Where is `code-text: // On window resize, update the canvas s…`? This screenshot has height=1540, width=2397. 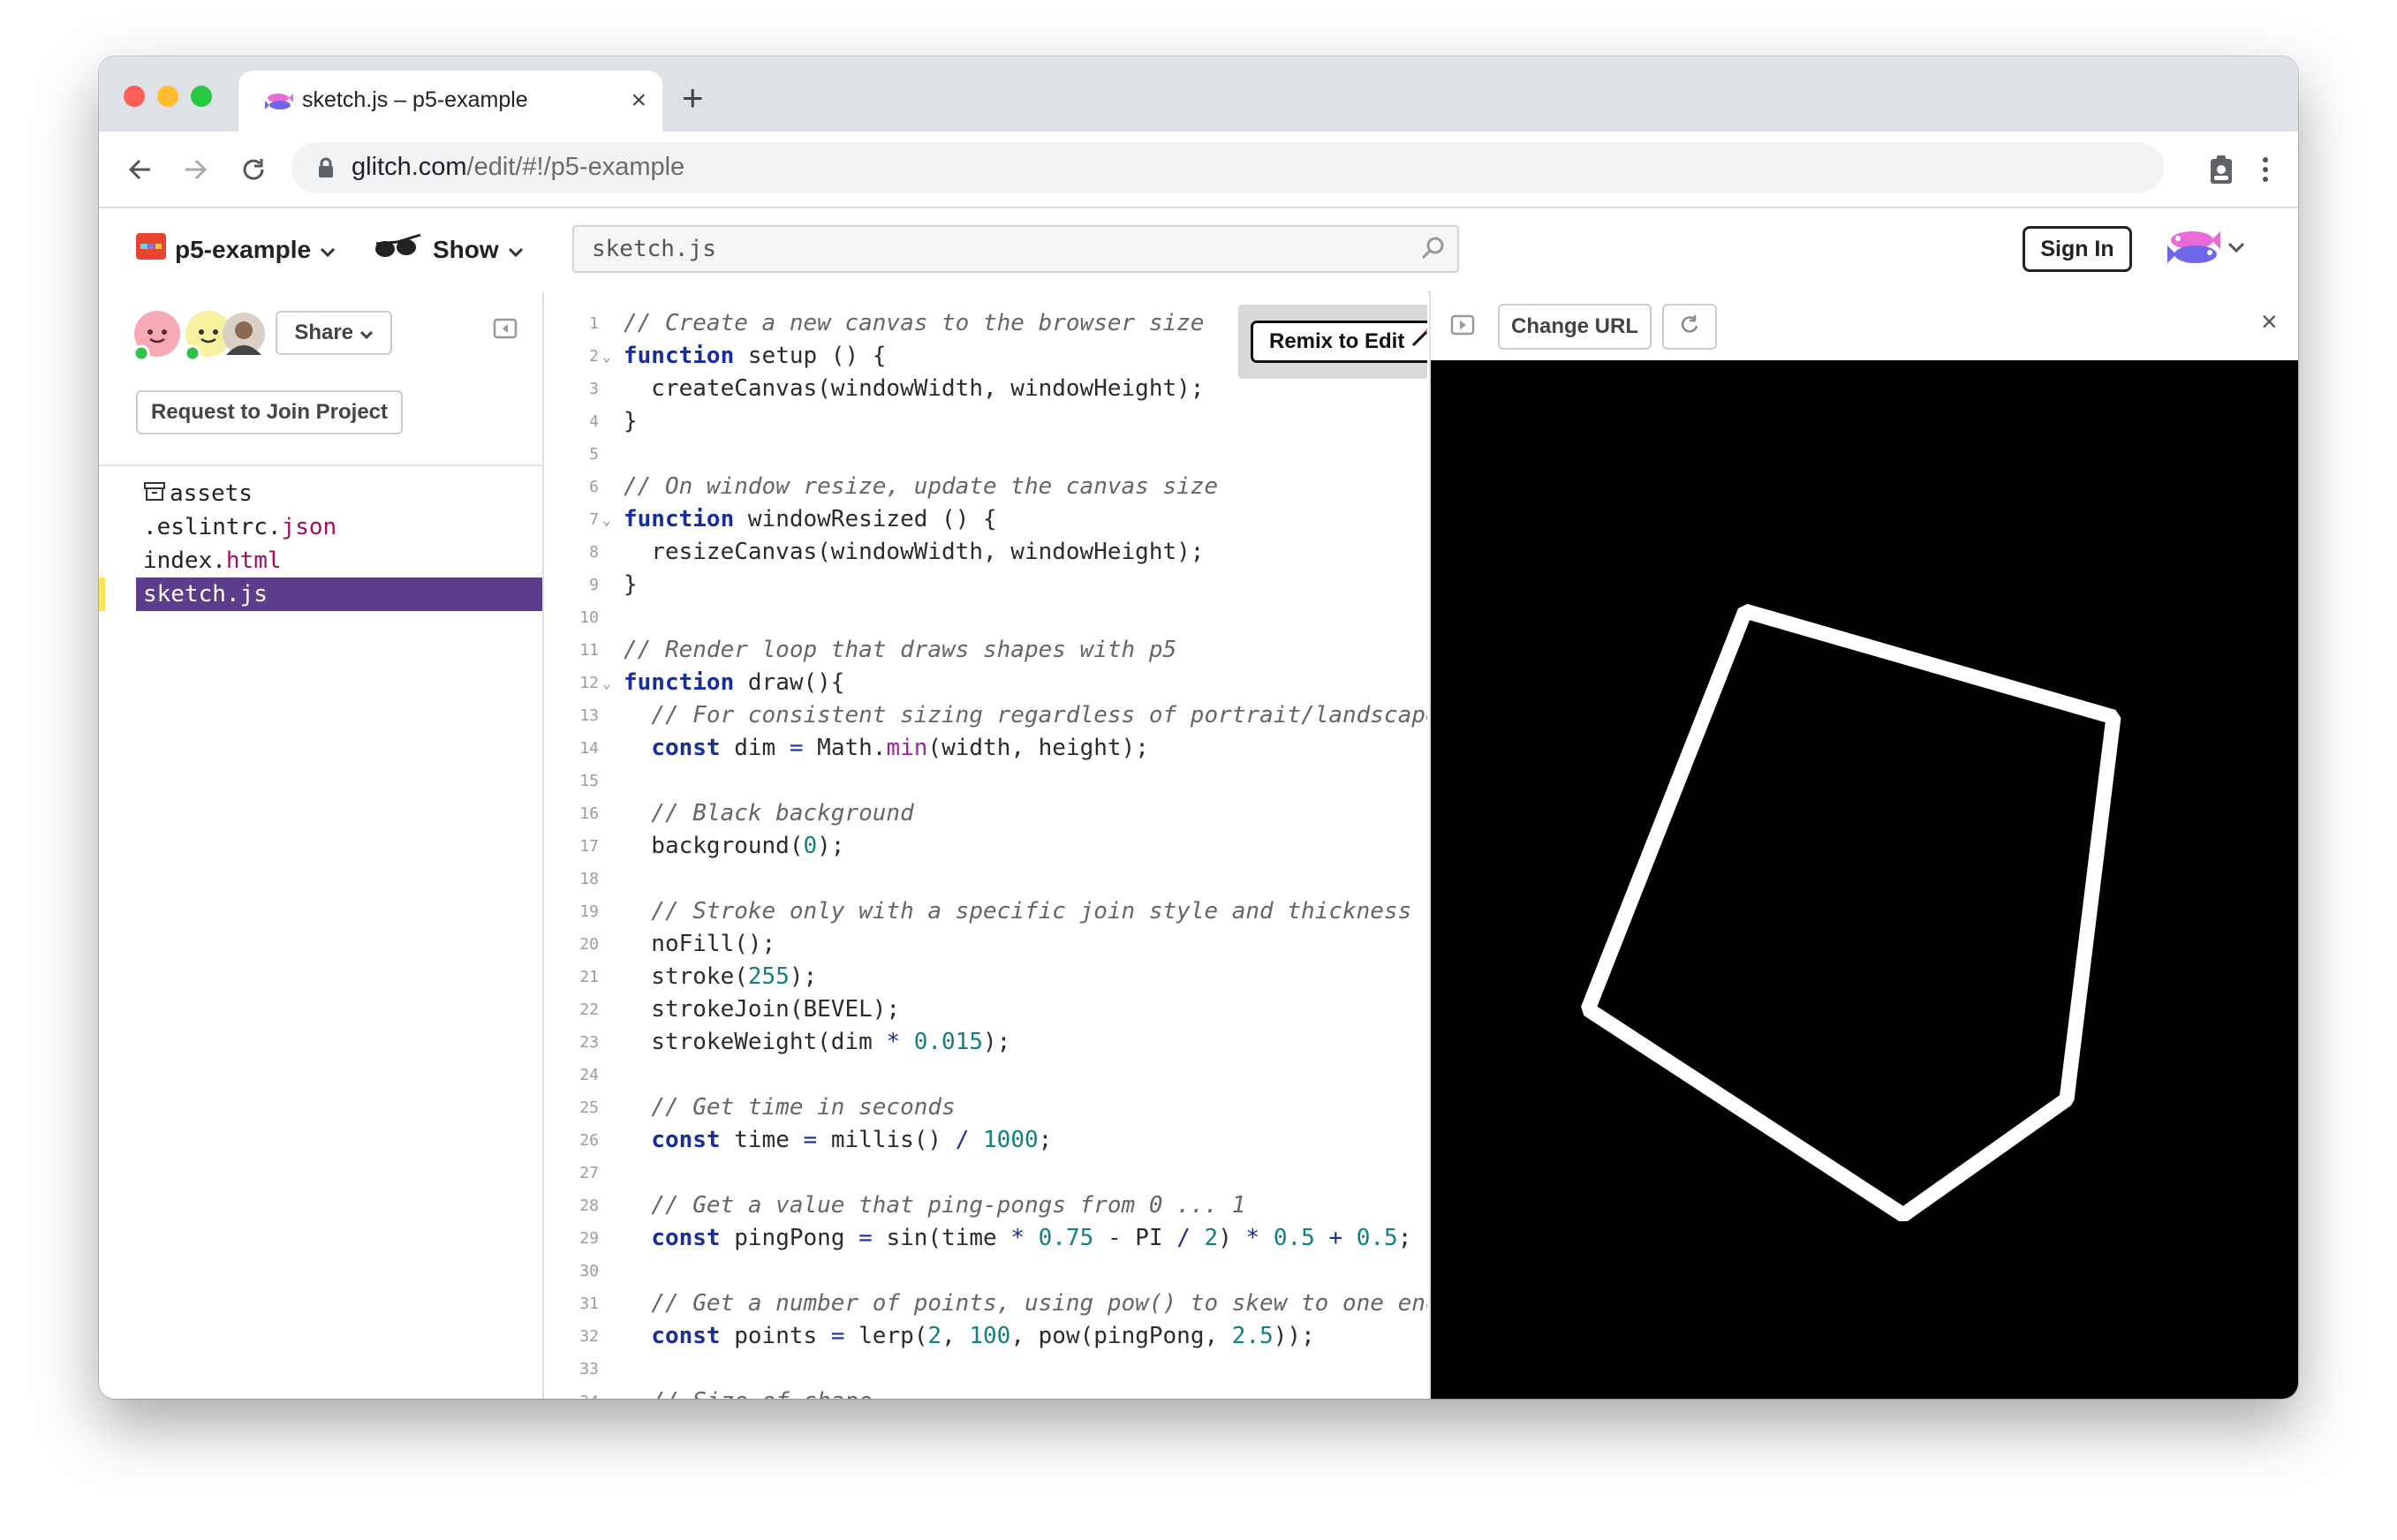 code-text: // On window resize, update the canvas s… is located at coordinates (921, 486).